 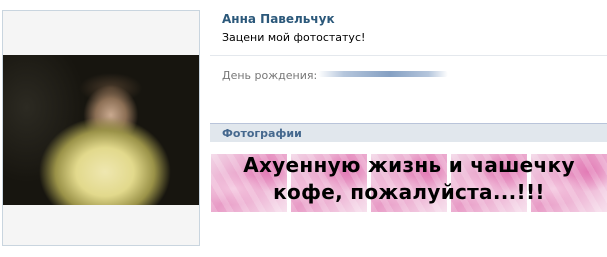 I want to click on status-text: Зацени мой фотостатус!, so click(x=293, y=37).